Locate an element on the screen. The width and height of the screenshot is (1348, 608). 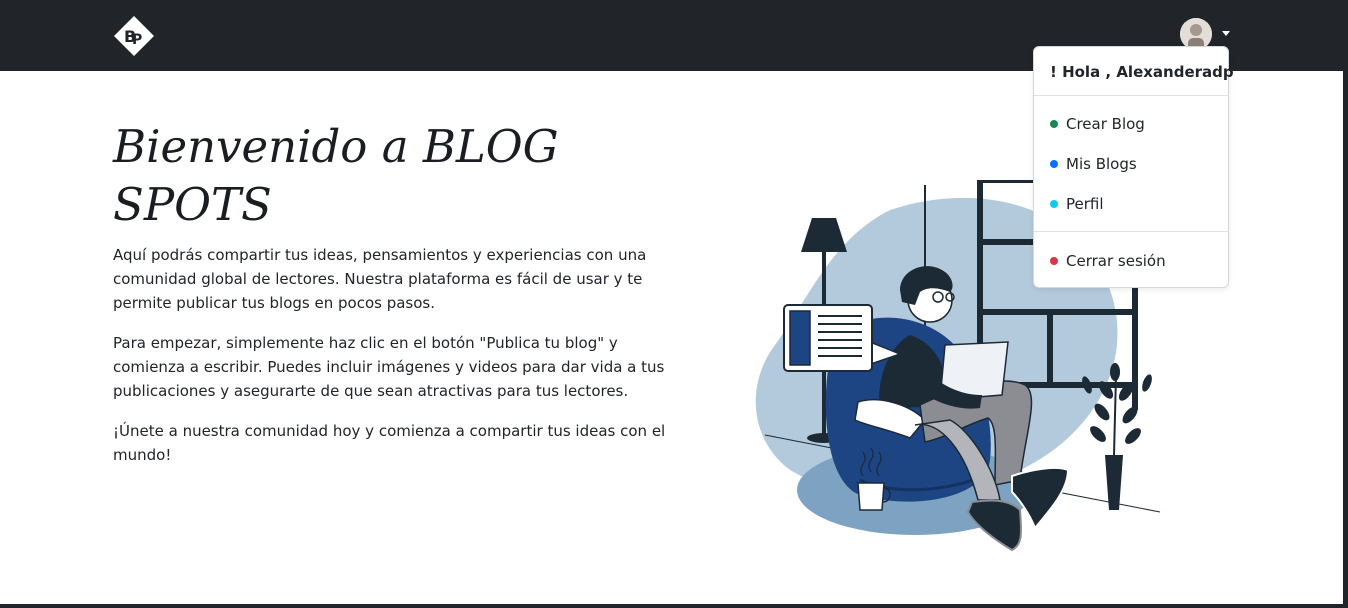
blue-dot-icon is located at coordinates (1054, 164).